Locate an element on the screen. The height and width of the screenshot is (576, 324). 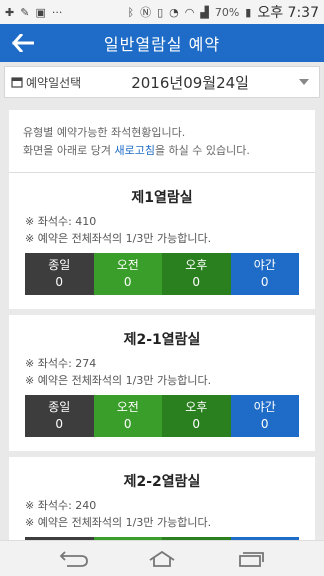
recent-apps-icon is located at coordinates (251, 559).